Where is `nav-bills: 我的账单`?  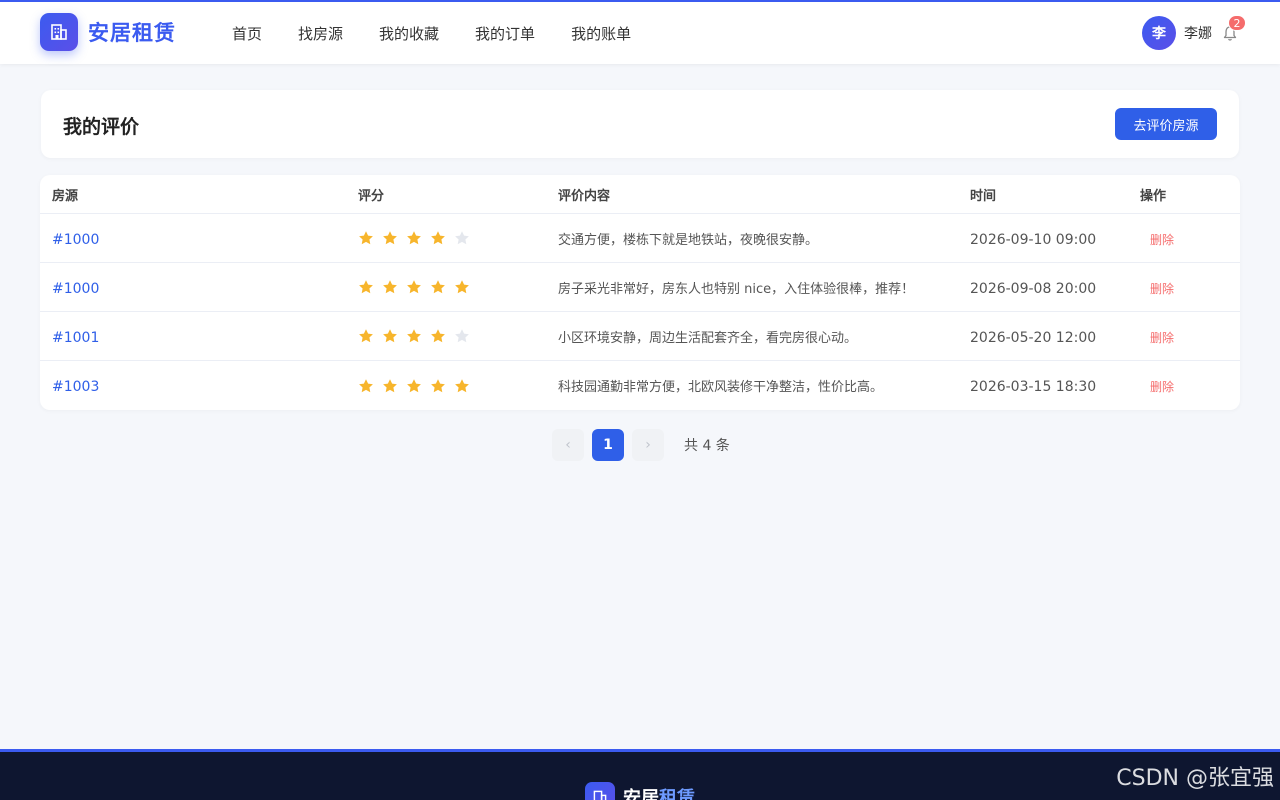
nav-bills: 我的账单 is located at coordinates (601, 33).